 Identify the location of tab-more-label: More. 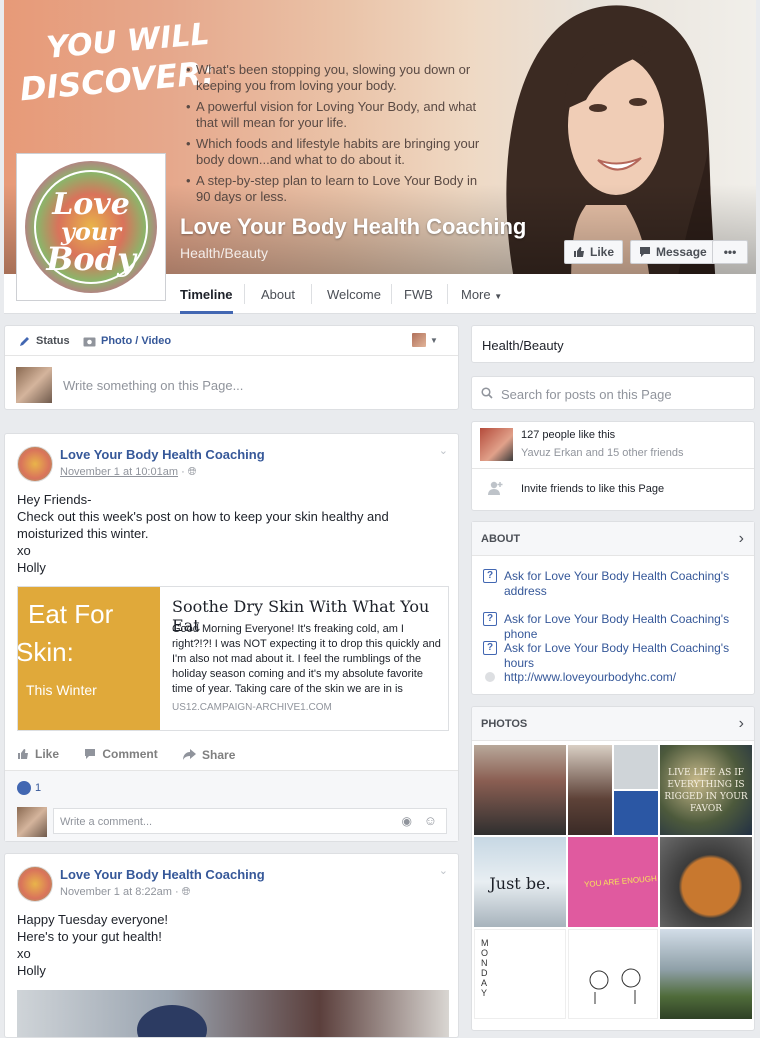
(476, 294).